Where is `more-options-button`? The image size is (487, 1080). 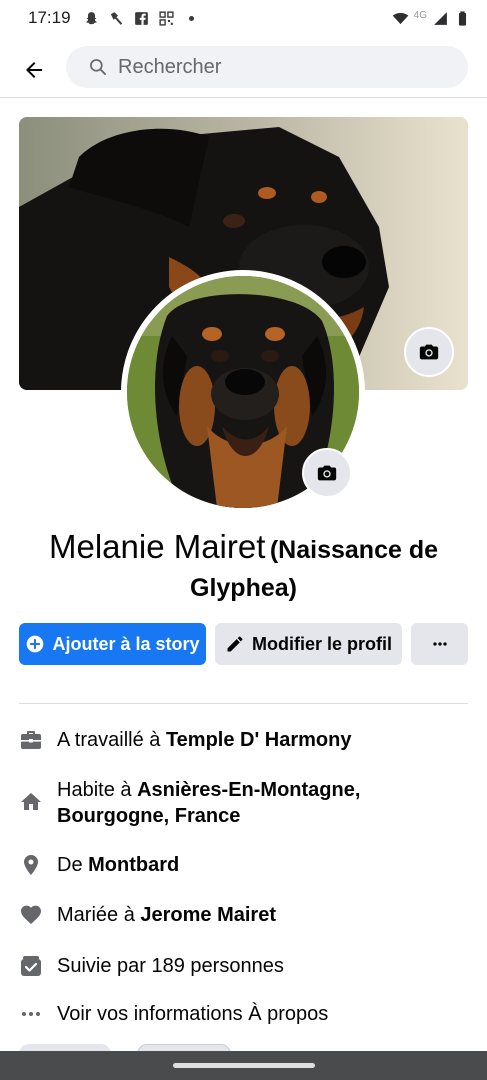 more-options-button is located at coordinates (439, 644).